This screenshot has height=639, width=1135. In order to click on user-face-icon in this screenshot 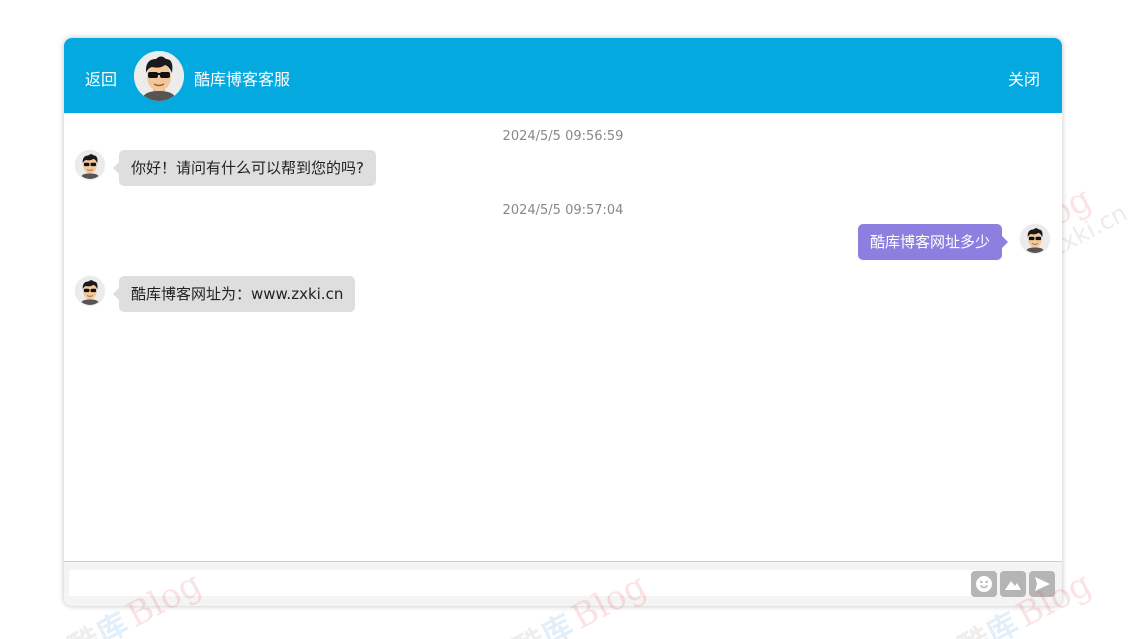, I will do `click(1035, 239)`.